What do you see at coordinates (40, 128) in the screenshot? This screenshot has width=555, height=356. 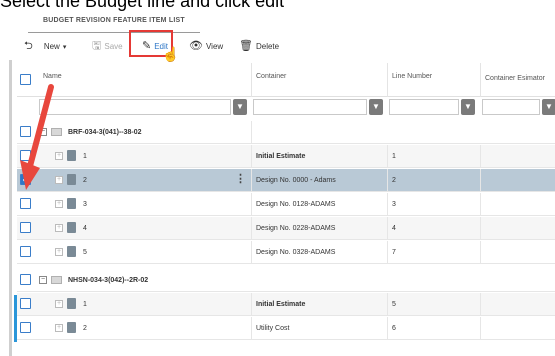 I see `arrow-shaft` at bounding box center [40, 128].